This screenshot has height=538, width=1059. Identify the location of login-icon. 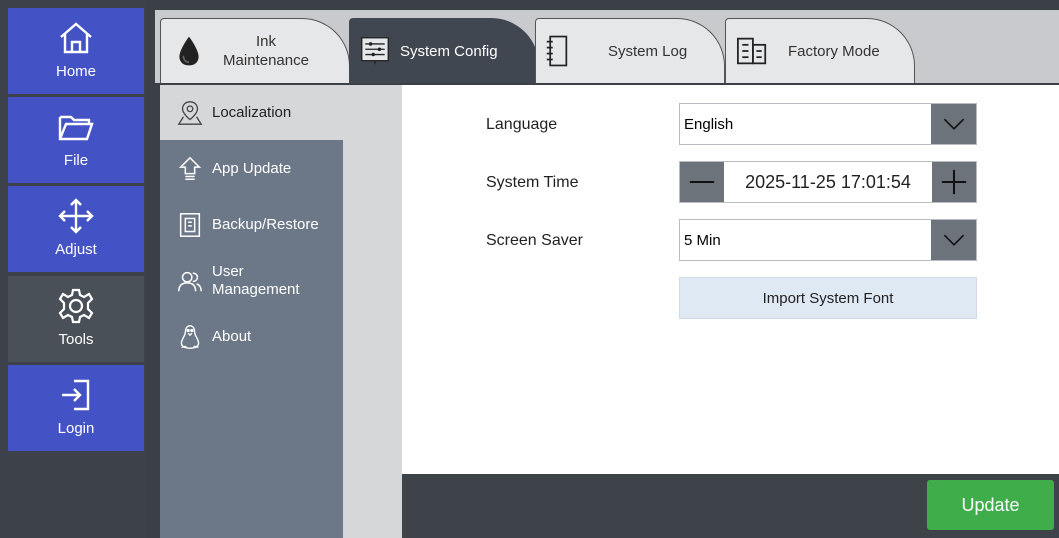
(76, 395).